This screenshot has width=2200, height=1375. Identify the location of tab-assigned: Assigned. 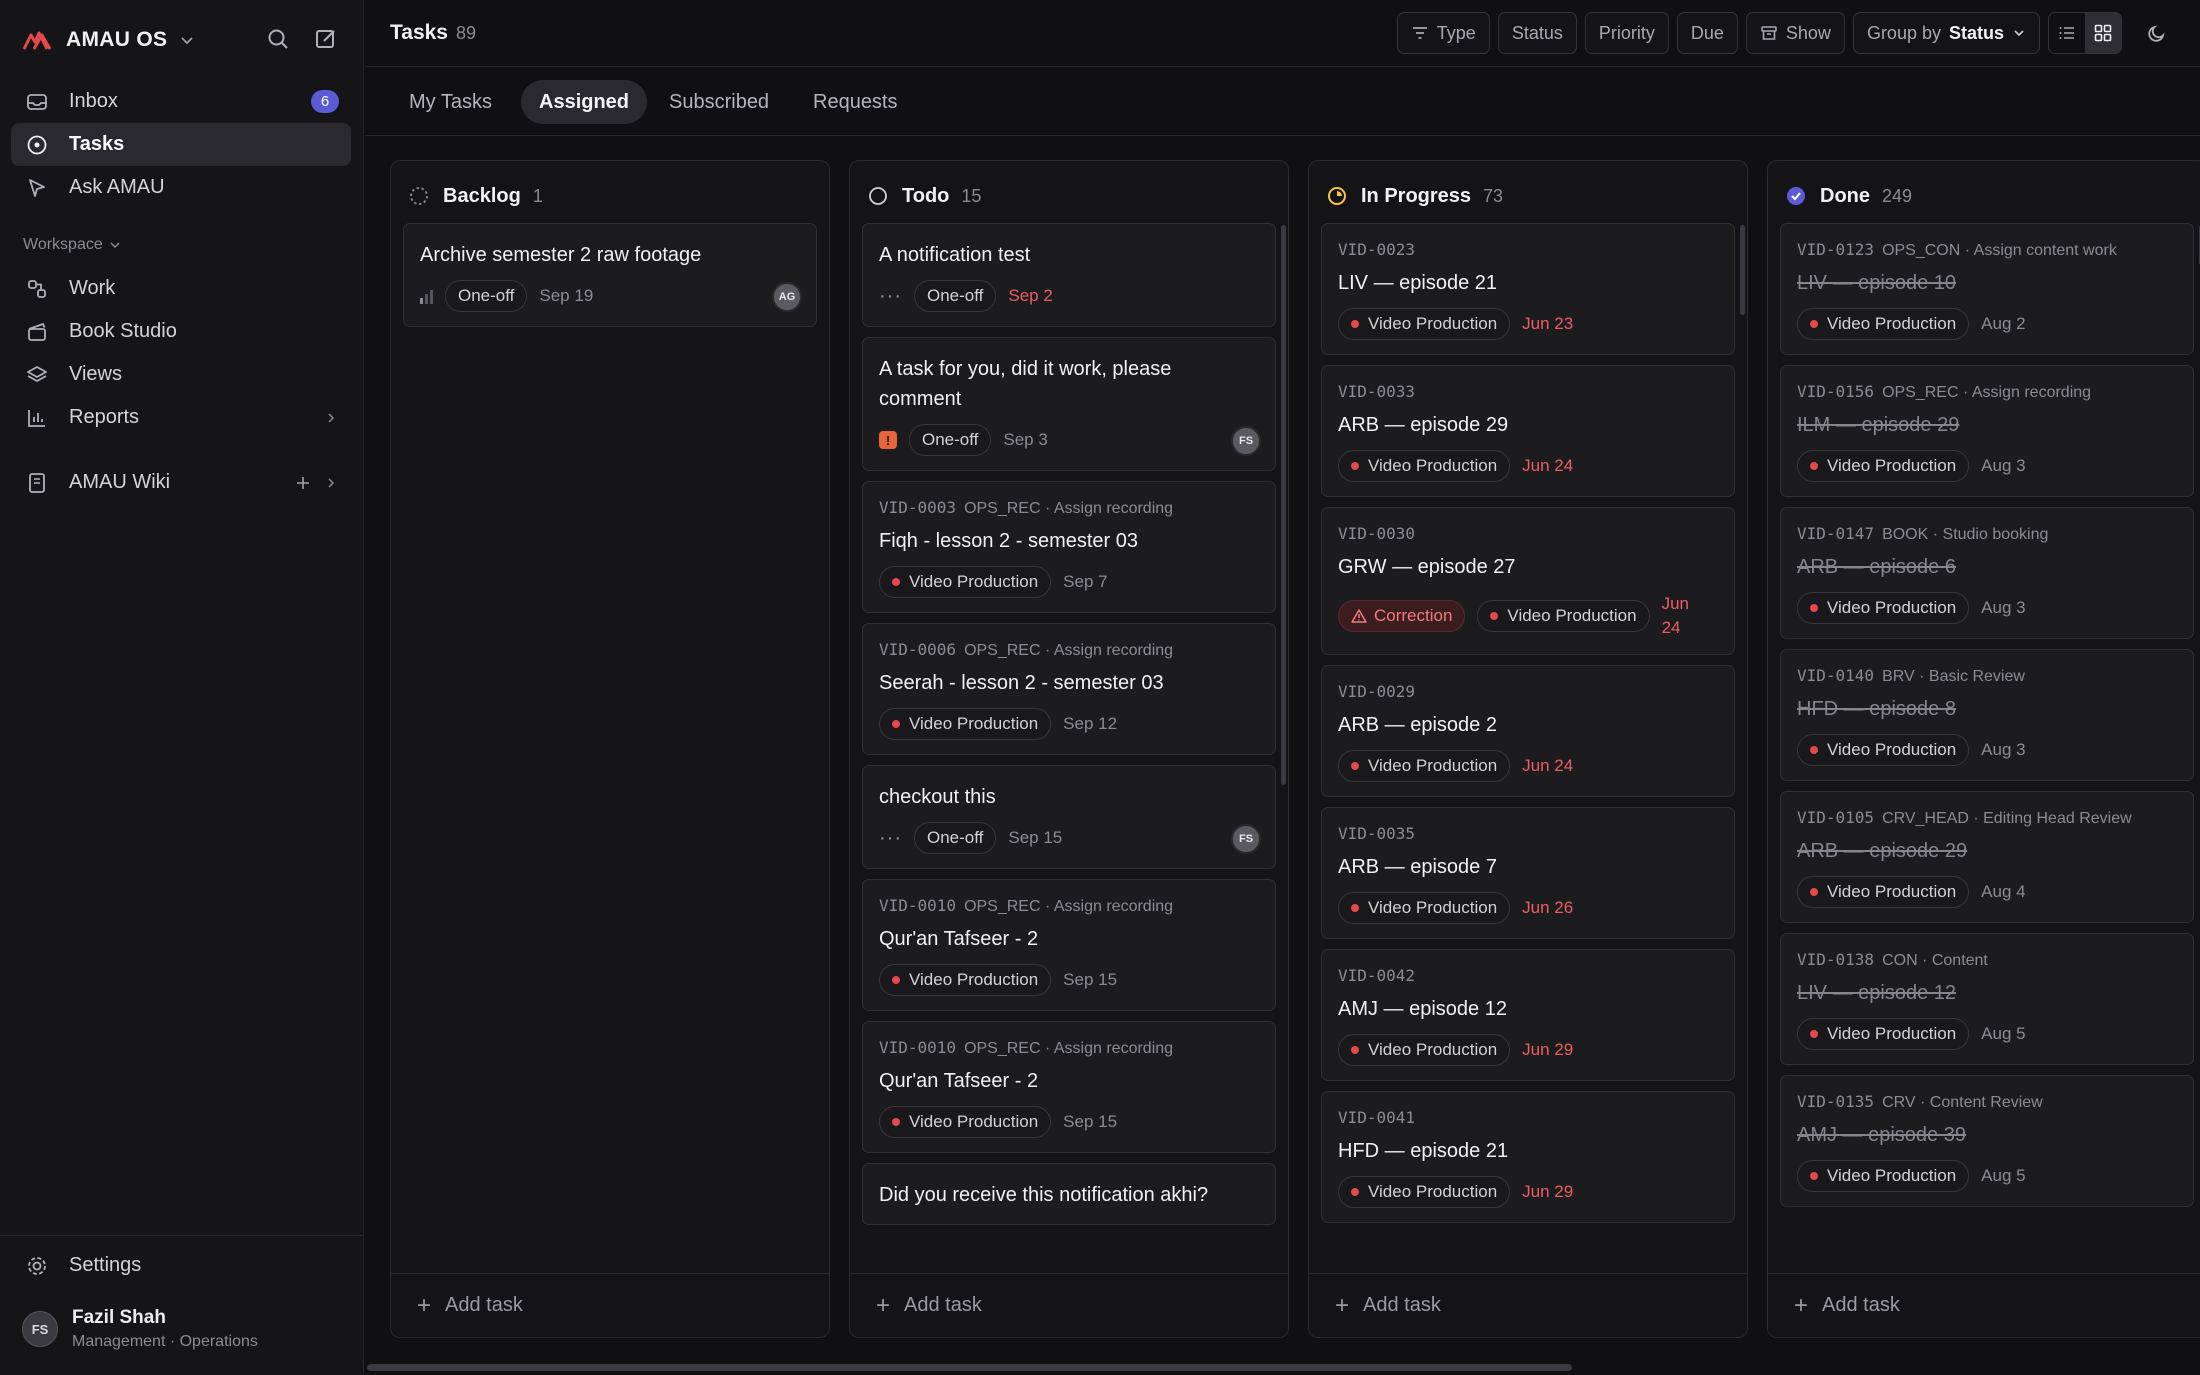
(584, 102).